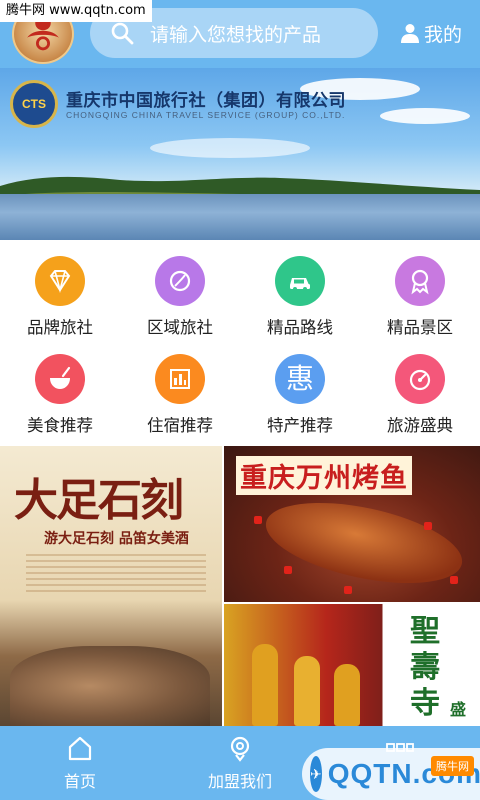  What do you see at coordinates (79, 781) in the screenshot?
I see `tab-home-label: 首页` at bounding box center [79, 781].